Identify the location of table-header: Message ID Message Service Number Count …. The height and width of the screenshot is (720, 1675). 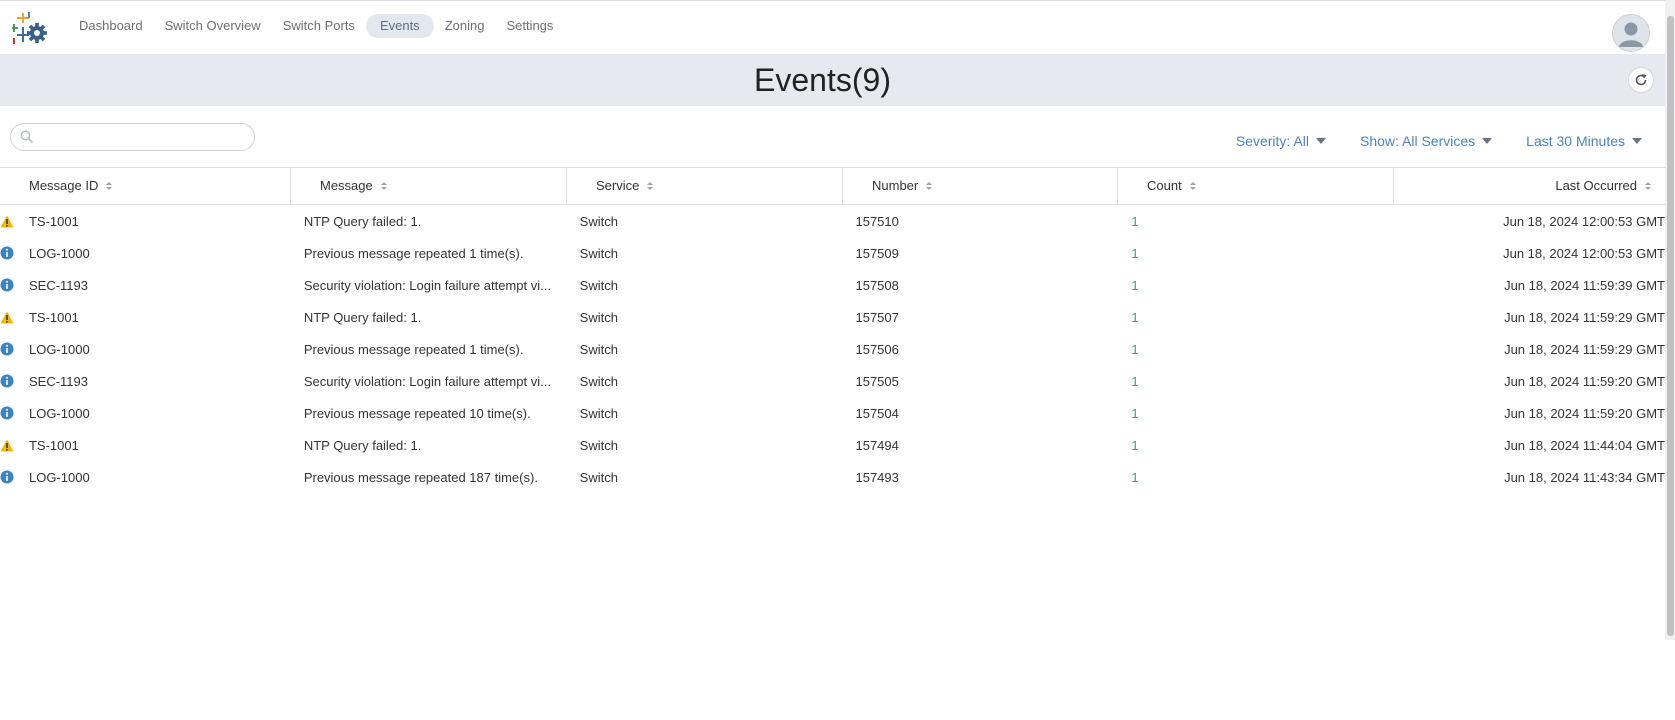
(832, 186).